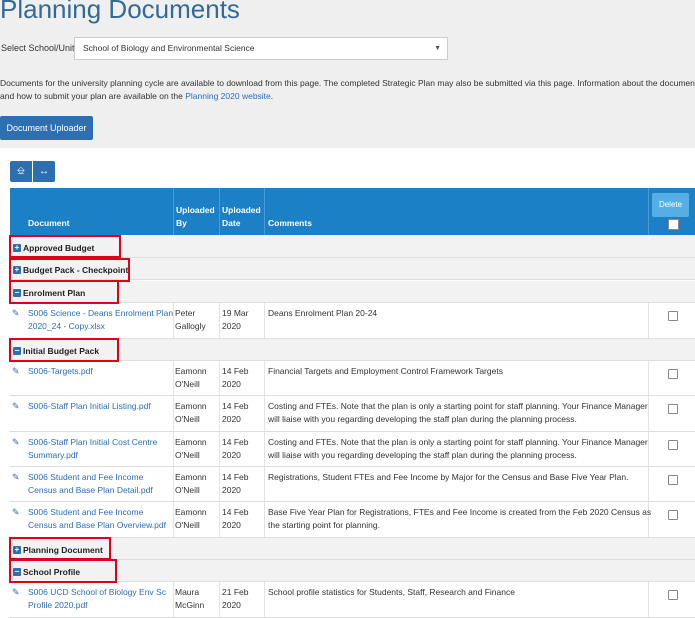 The width and height of the screenshot is (695, 618). Describe the element at coordinates (69, 270) in the screenshot. I see `highlight-budget-pack` at that location.